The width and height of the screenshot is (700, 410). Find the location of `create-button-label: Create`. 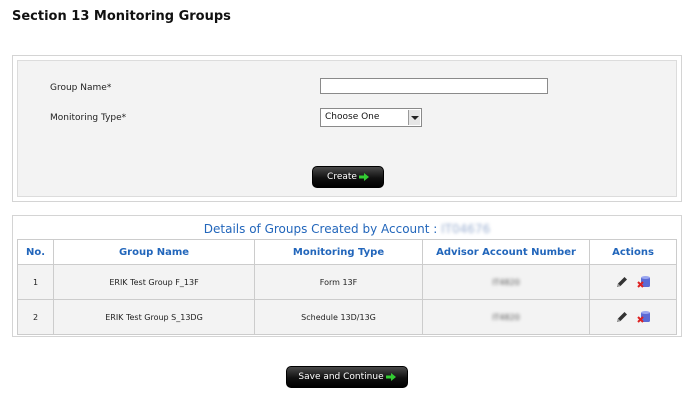

create-button-label: Create is located at coordinates (342, 177).